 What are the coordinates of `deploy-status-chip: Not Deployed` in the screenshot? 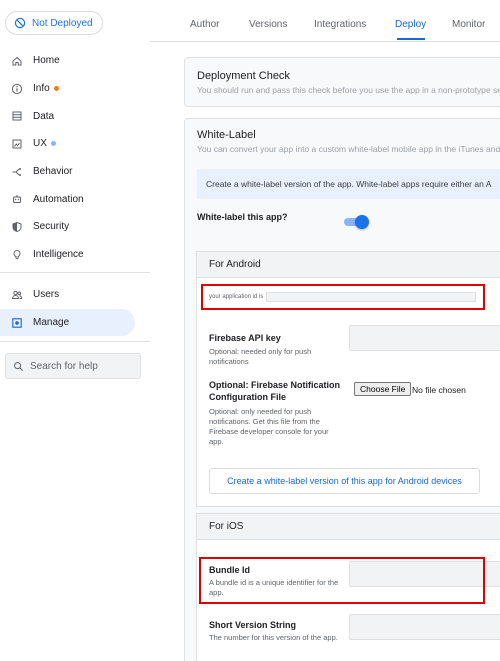 It's located at (54, 23).